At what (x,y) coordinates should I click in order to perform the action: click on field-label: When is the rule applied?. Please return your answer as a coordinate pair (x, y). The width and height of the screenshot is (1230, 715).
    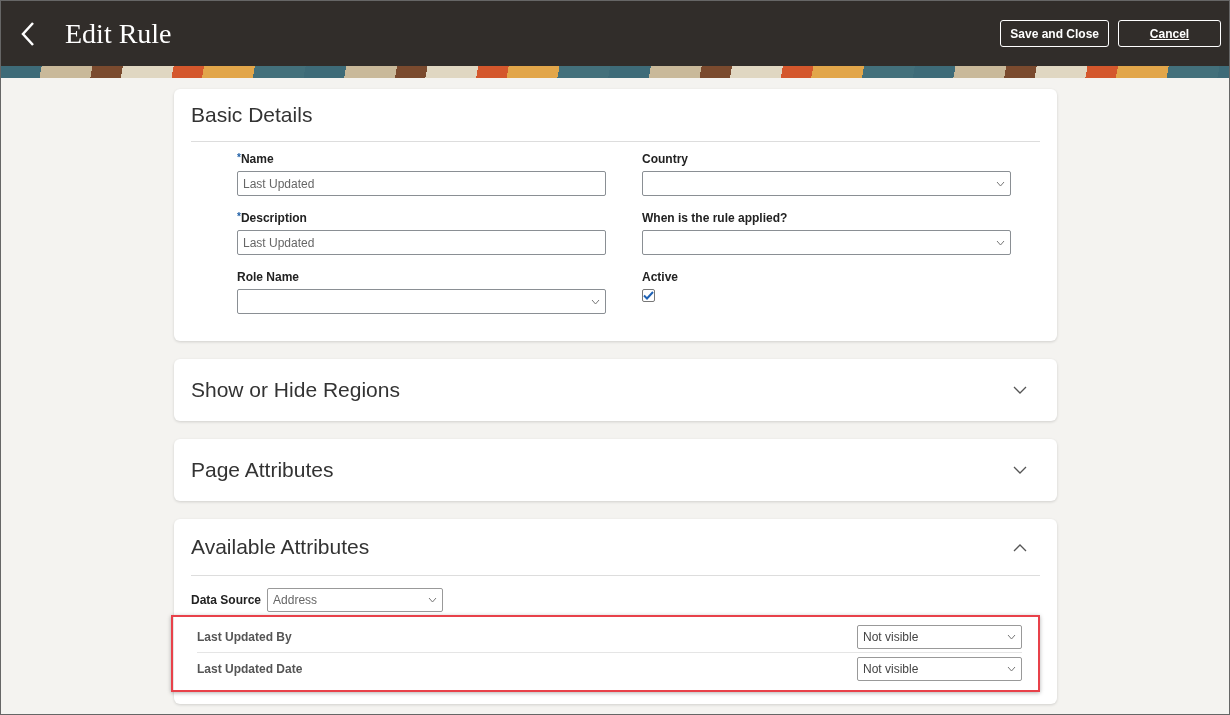
    Looking at the image, I should click on (715, 218).